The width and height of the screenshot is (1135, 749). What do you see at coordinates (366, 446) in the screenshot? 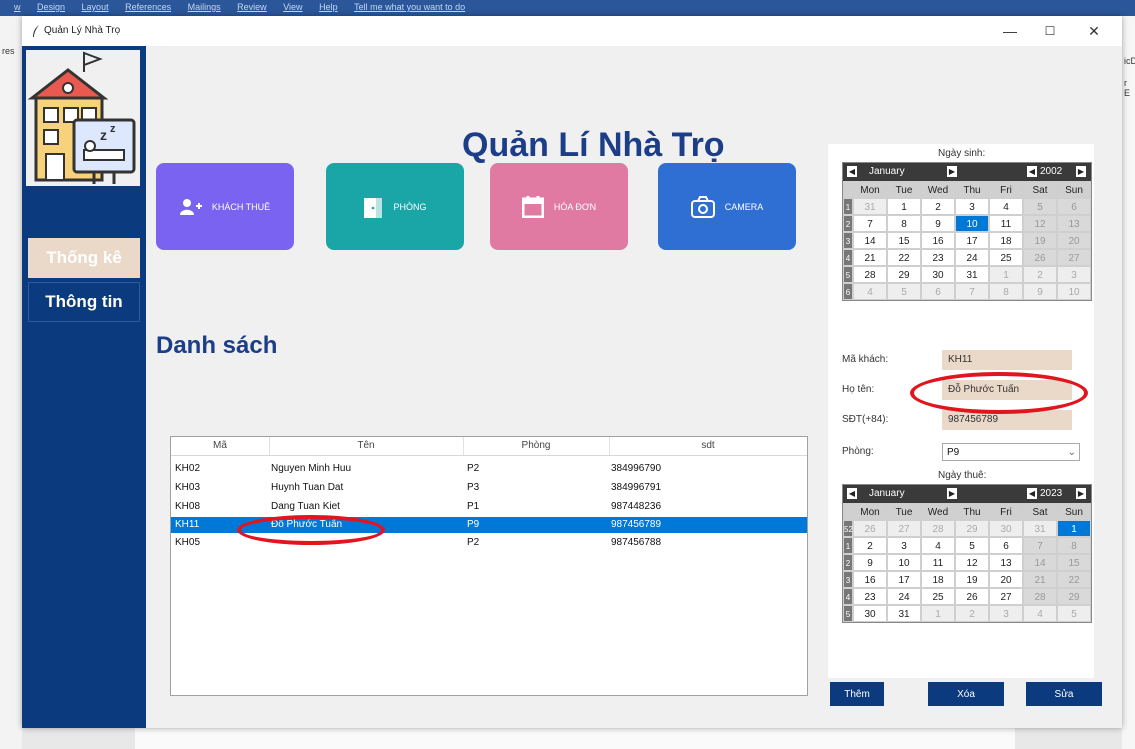
I see `column-header-name: Tên` at bounding box center [366, 446].